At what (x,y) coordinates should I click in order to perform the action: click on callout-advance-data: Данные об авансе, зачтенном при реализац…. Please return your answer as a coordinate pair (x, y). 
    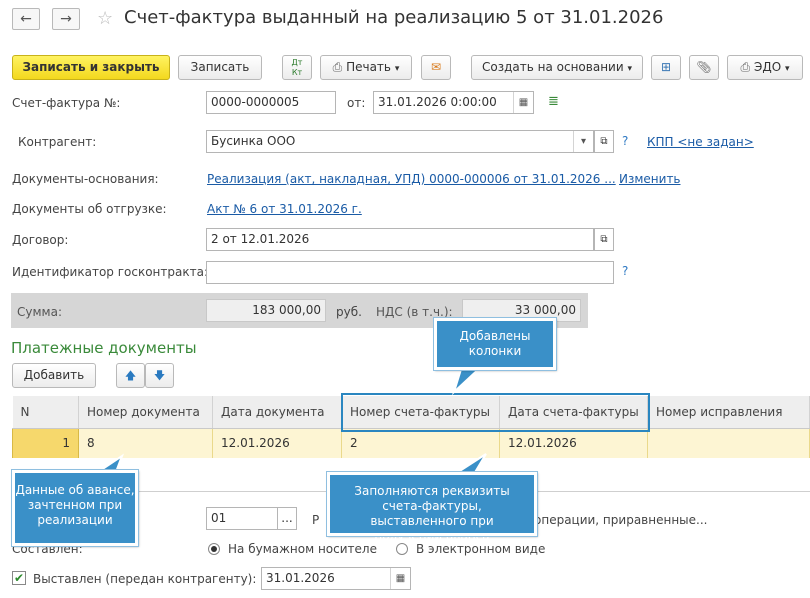
    Looking at the image, I should click on (75, 508).